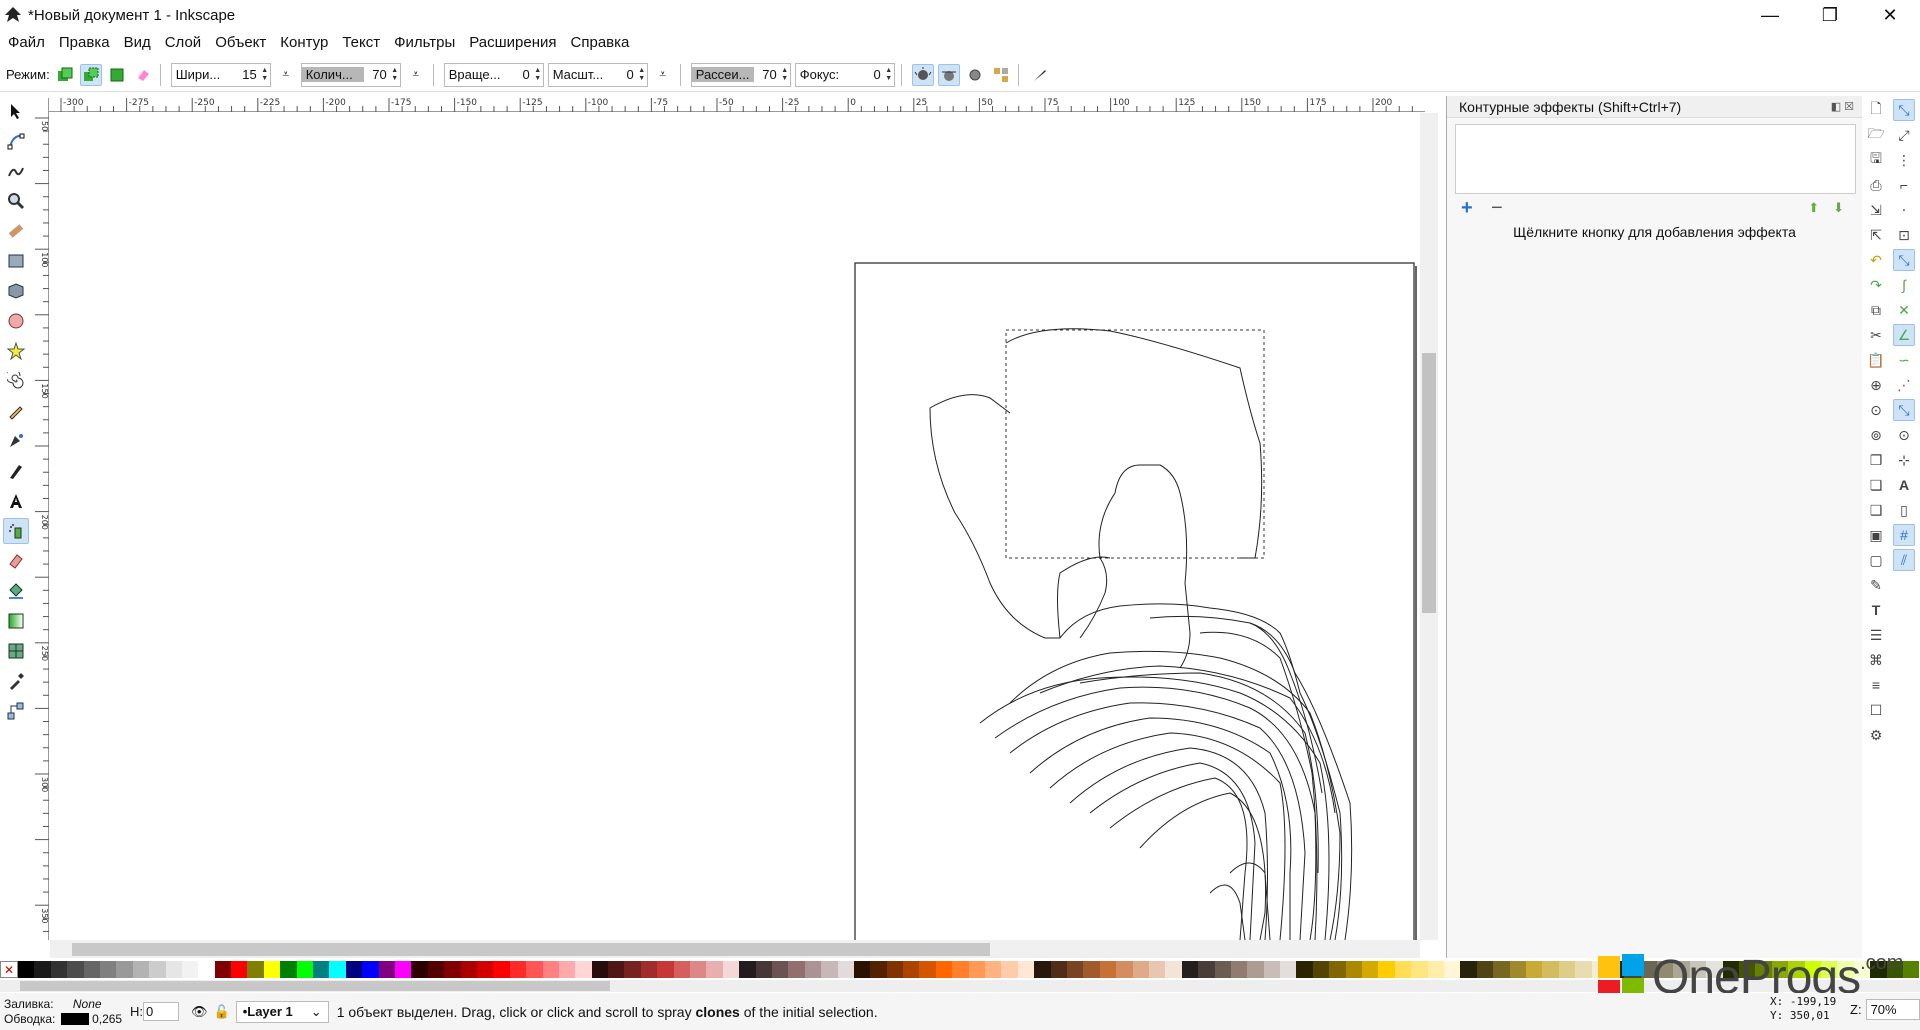 The image size is (1920, 1030). What do you see at coordinates (1876, 285) in the screenshot?
I see `redo-icon: ↷` at bounding box center [1876, 285].